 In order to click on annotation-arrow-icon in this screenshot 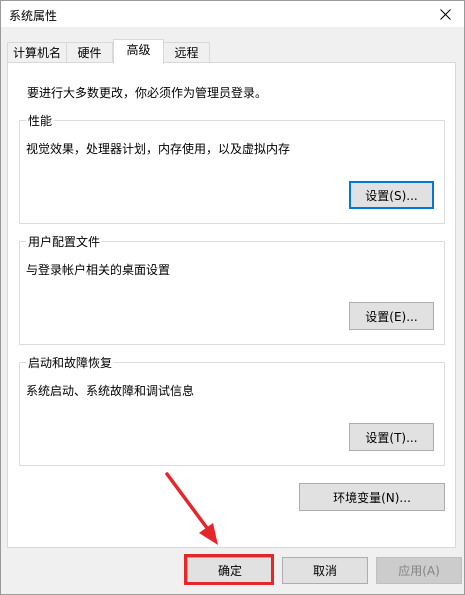, I will do `click(191, 508)`.